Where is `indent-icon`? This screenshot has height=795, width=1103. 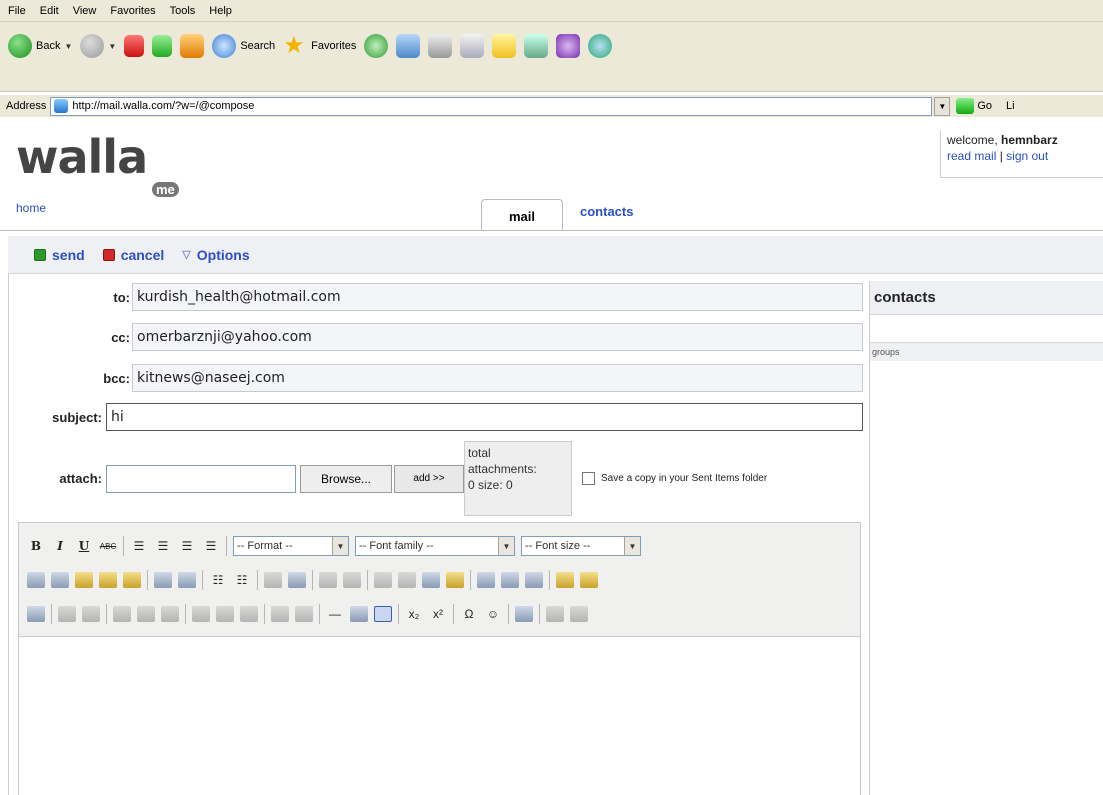
indent-icon is located at coordinates (297, 580).